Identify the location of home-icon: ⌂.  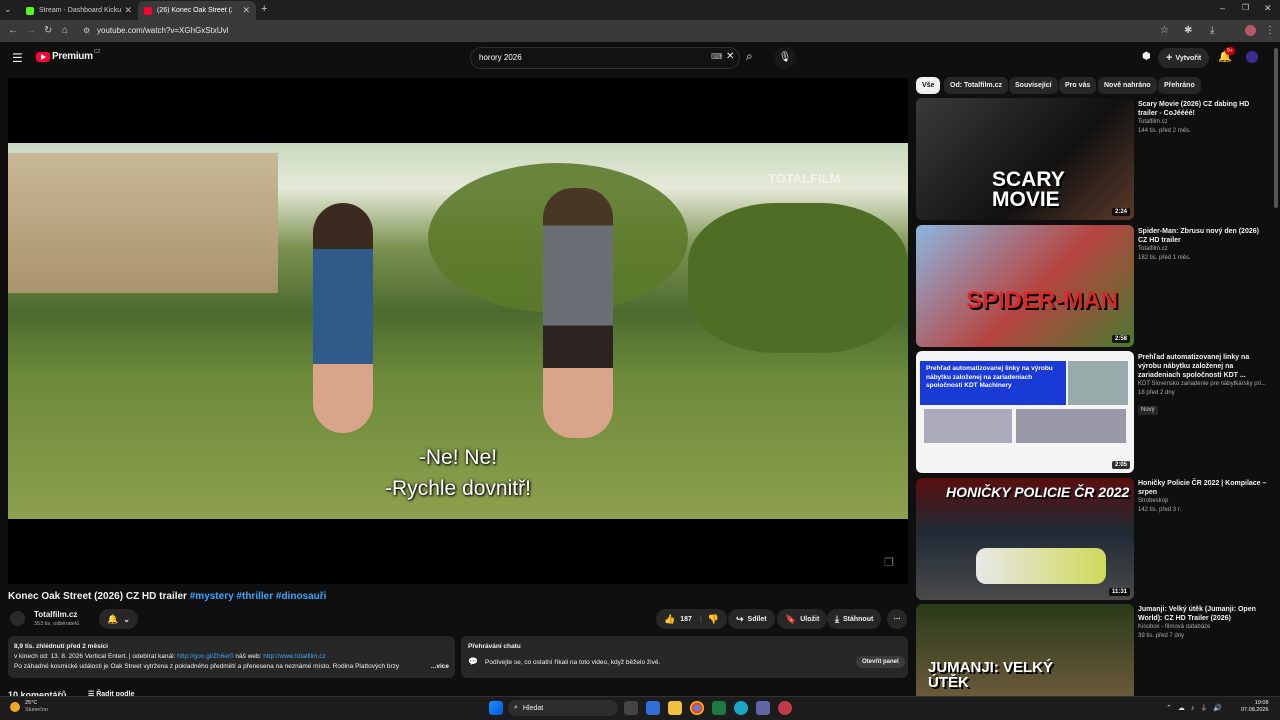
(65, 30).